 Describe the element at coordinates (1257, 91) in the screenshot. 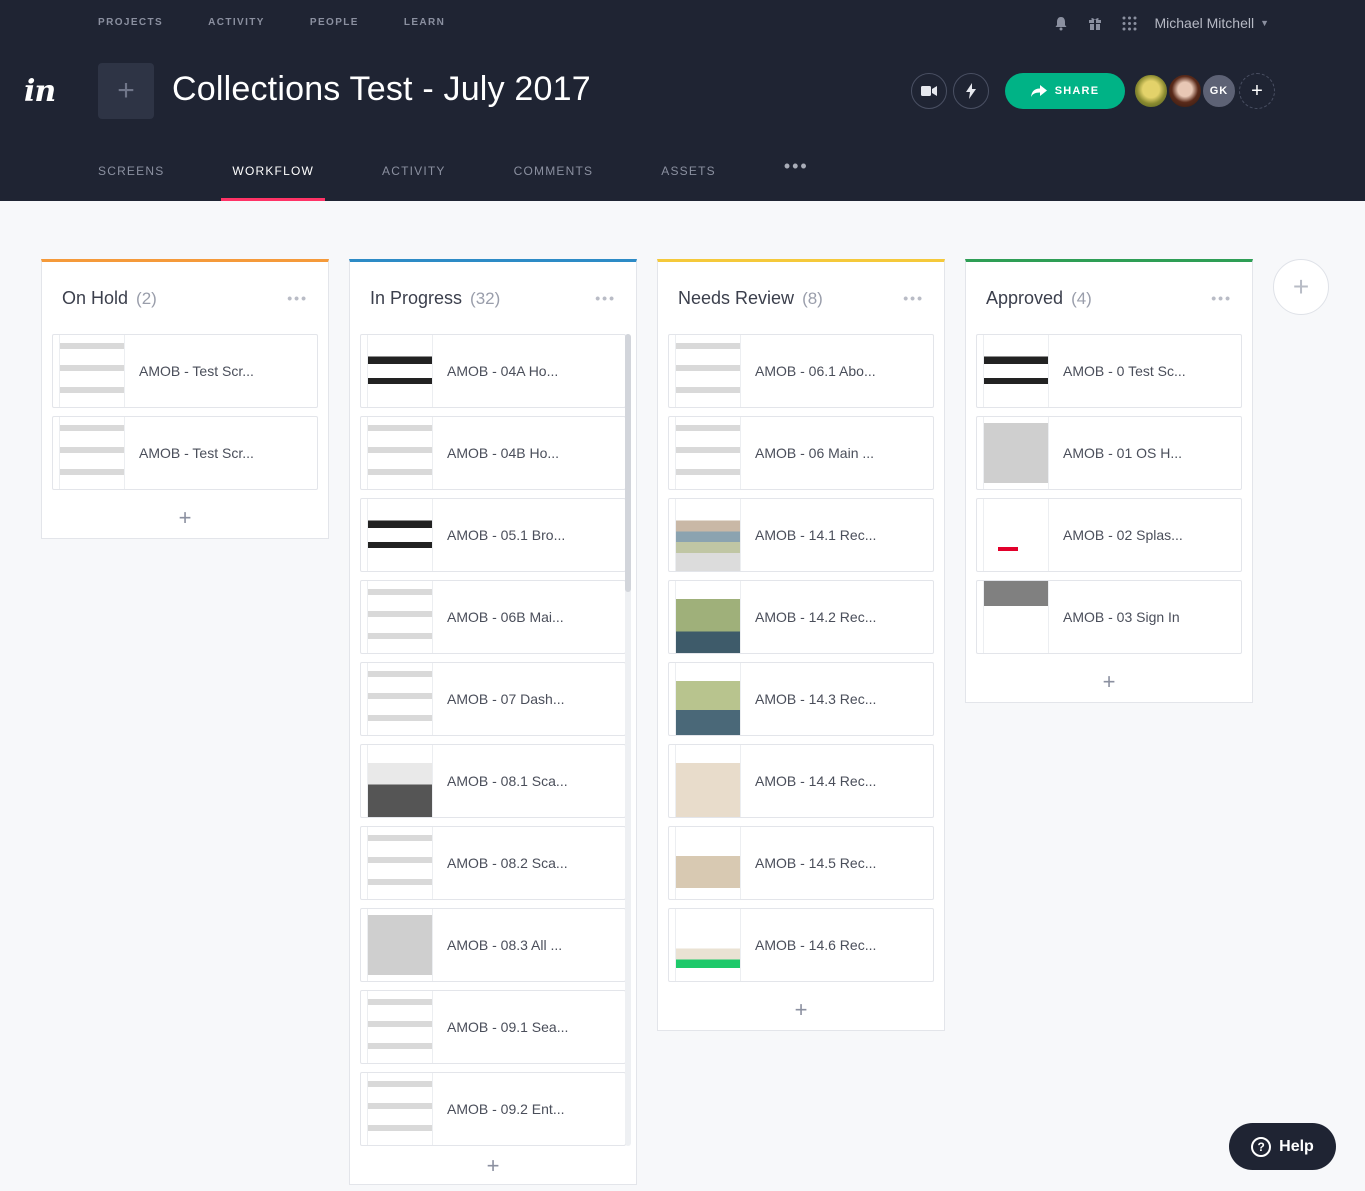

I see `add-collaborator-button: +` at that location.